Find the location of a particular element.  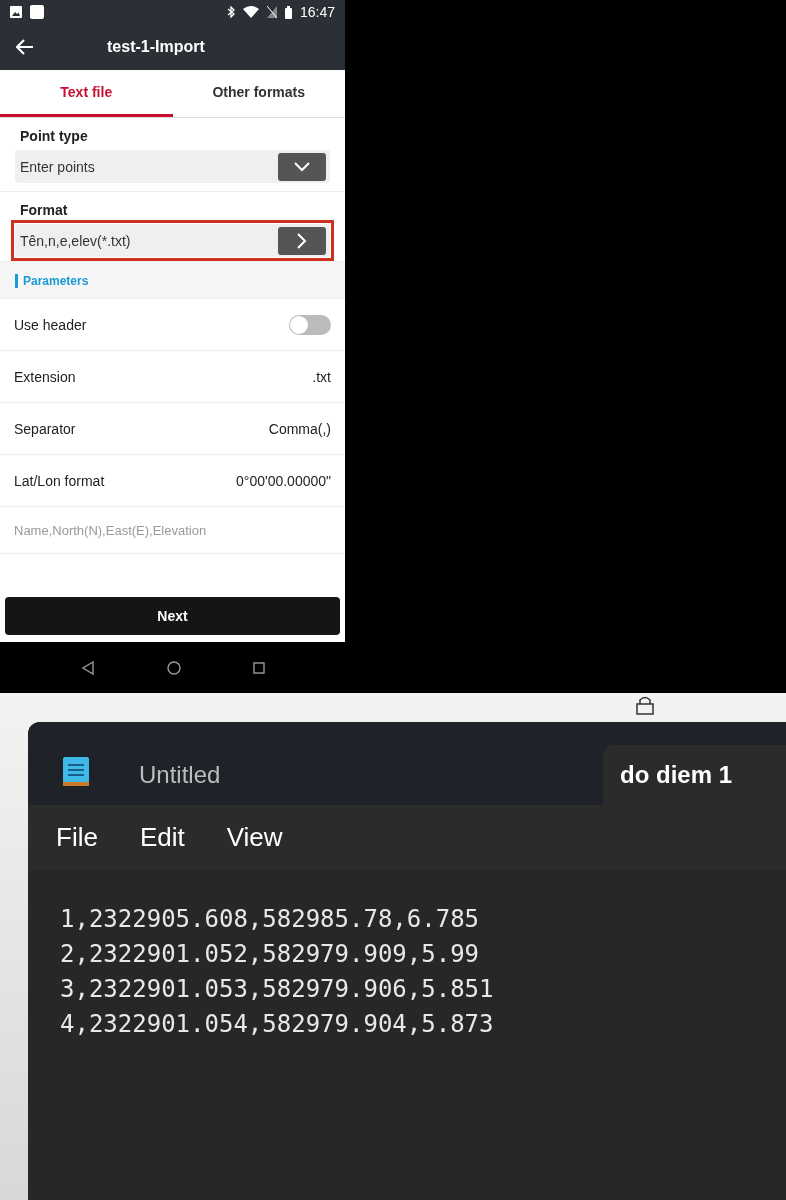

wifi-icon is located at coordinates (250, 12).